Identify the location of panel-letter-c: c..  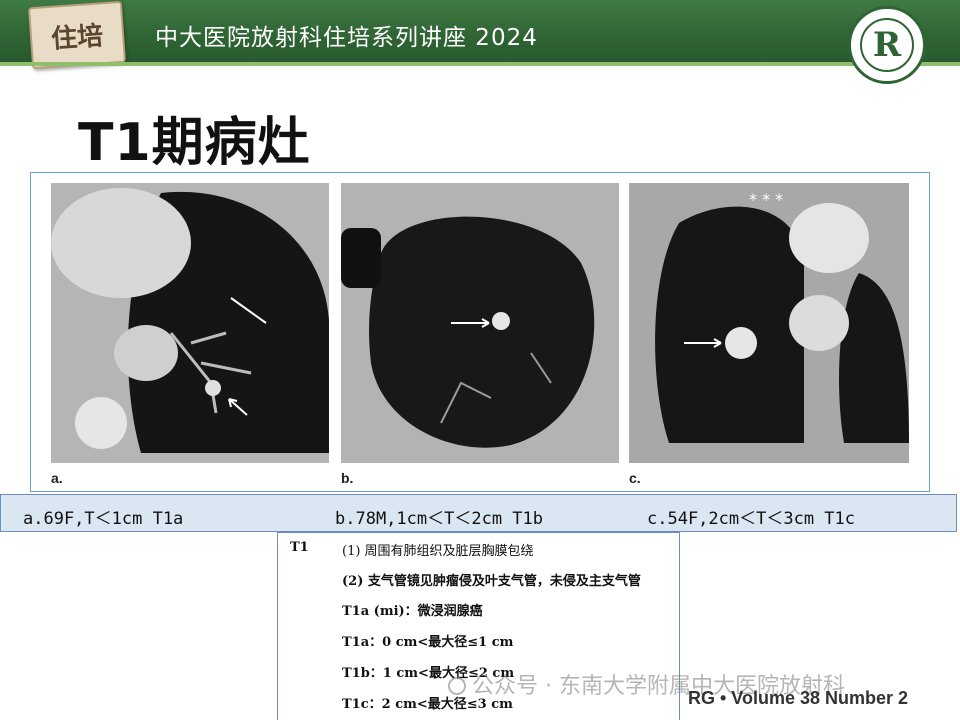
(635, 478).